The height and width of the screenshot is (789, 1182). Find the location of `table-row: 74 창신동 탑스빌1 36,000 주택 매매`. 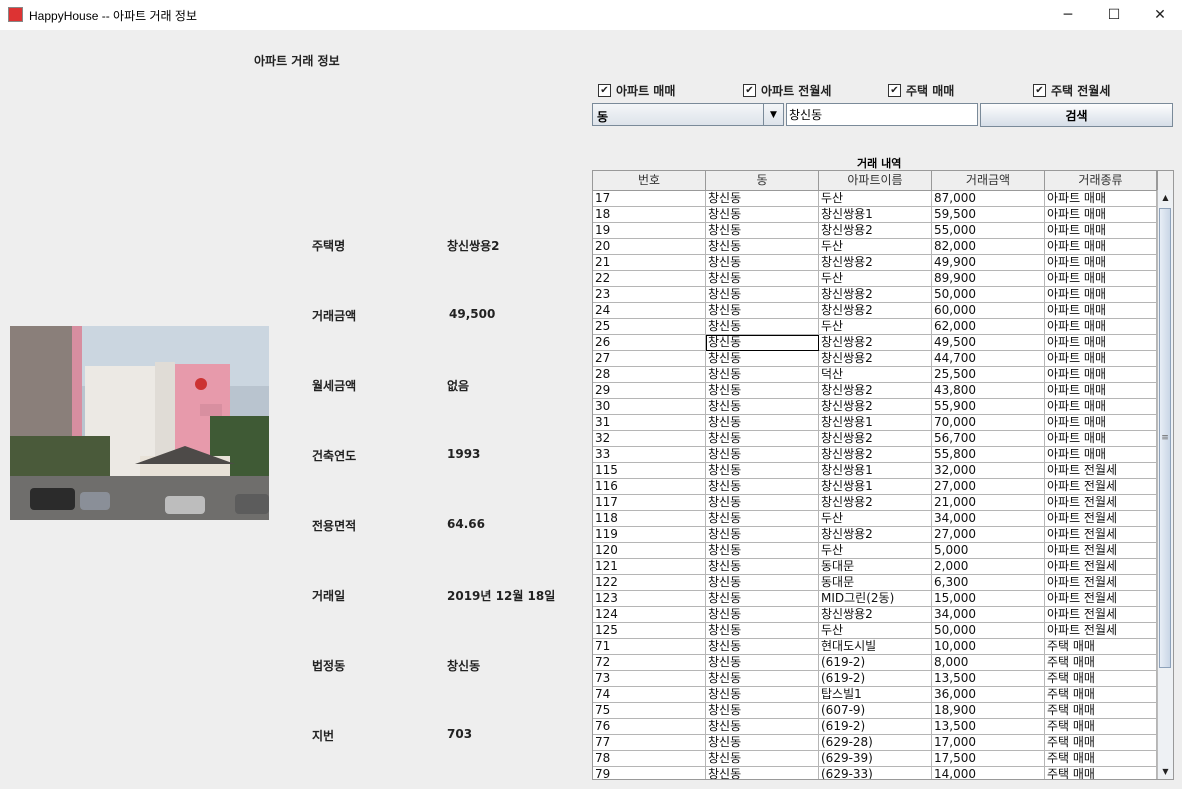

table-row: 74 창신동 탑스빌1 36,000 주택 매매 is located at coordinates (875, 695).